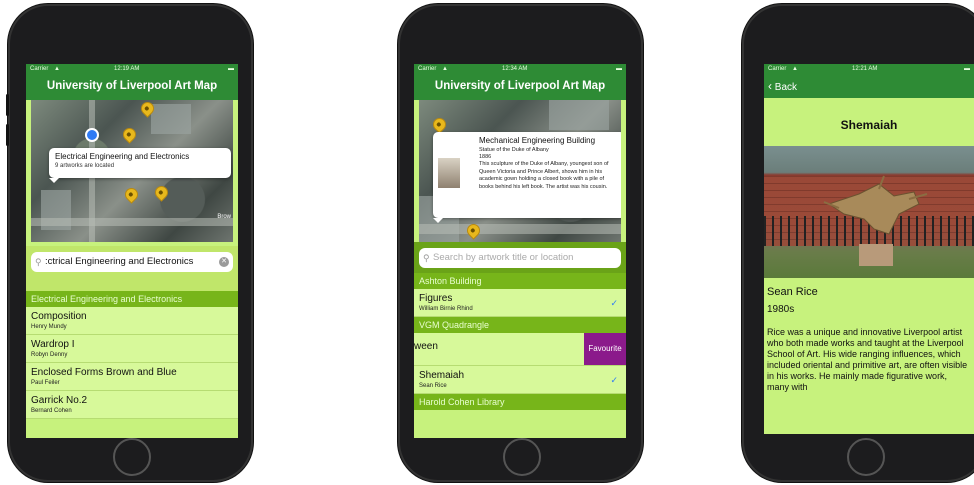  I want to click on search-input: ⚲ Search by artwork title or location, so click(520, 258).